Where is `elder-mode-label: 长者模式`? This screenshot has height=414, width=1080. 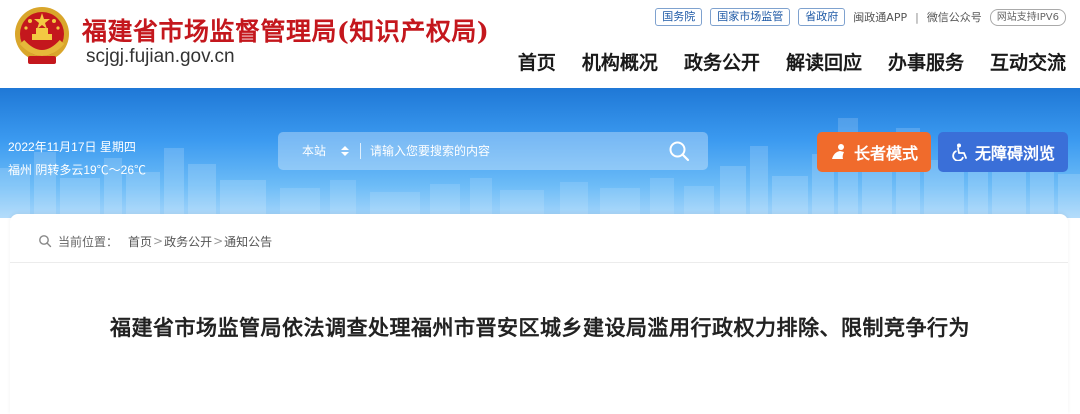 elder-mode-label: 长者模式 is located at coordinates (885, 153).